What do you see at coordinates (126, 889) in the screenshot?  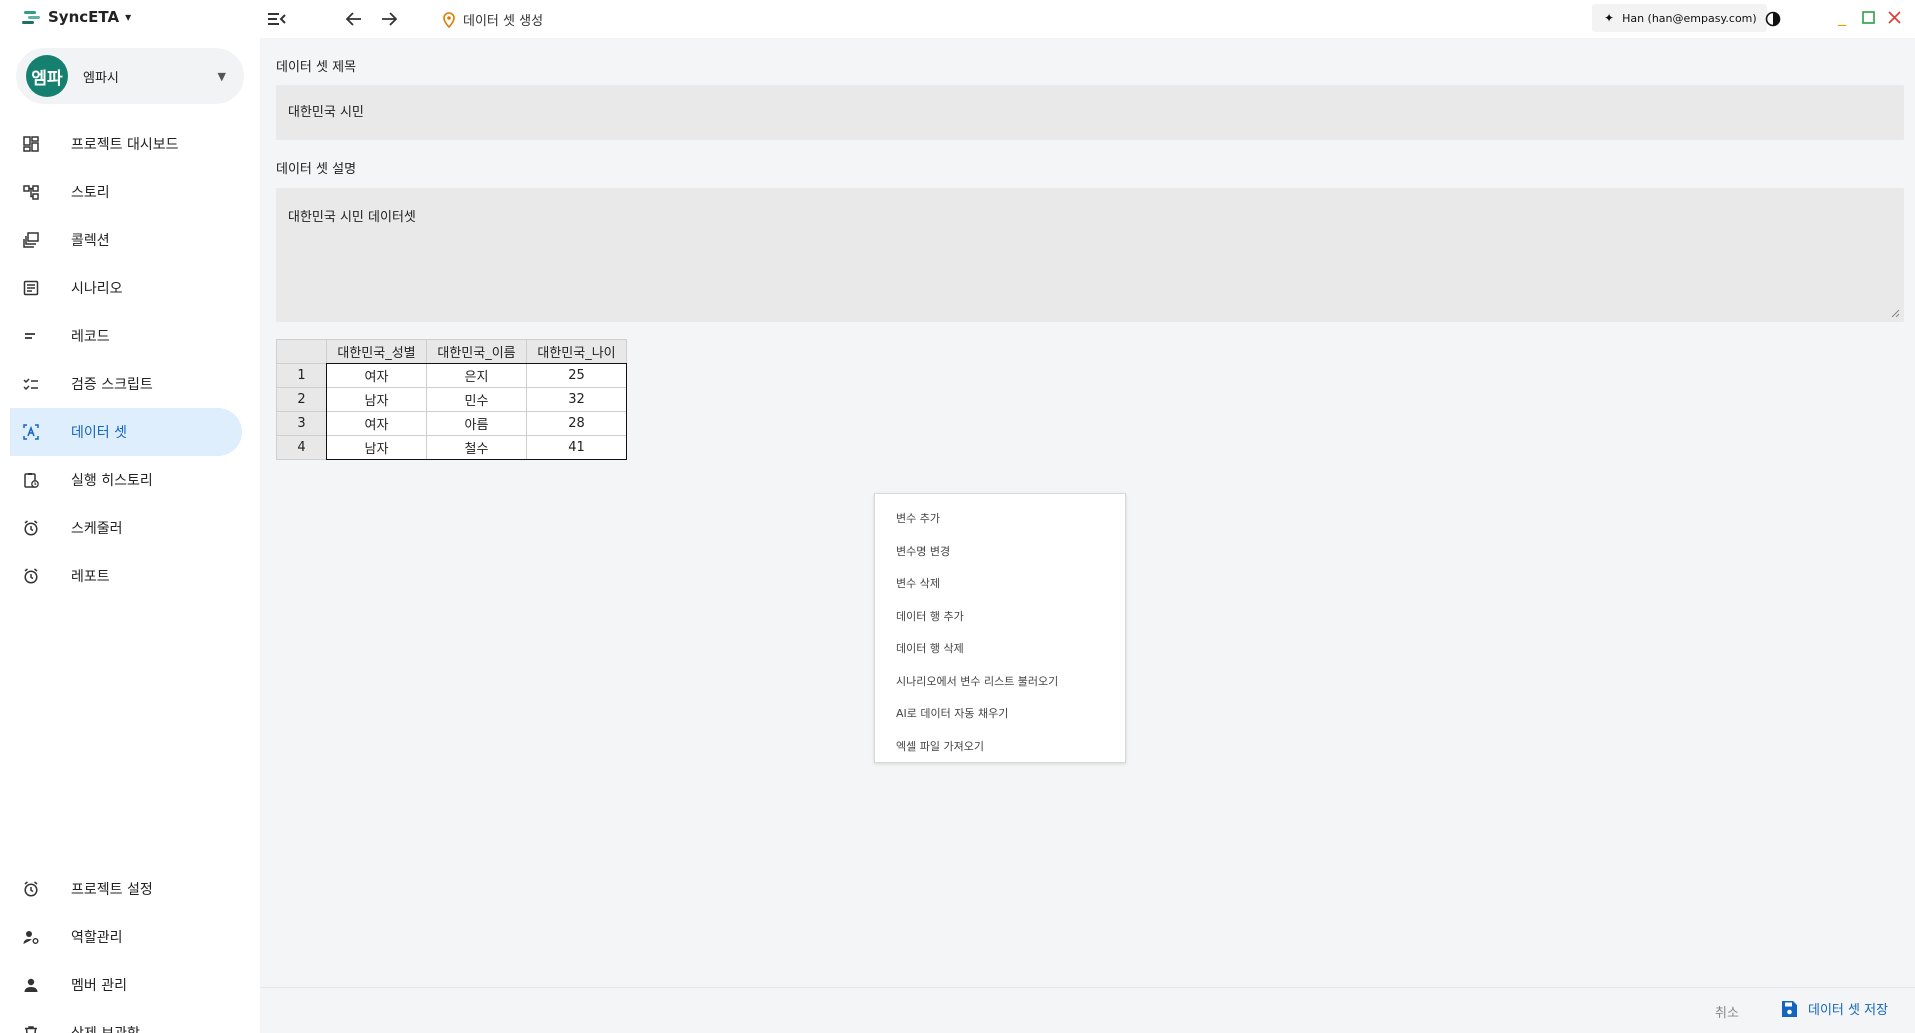 I see `sidebar-item-project-settings: 프로젝트 설정` at bounding box center [126, 889].